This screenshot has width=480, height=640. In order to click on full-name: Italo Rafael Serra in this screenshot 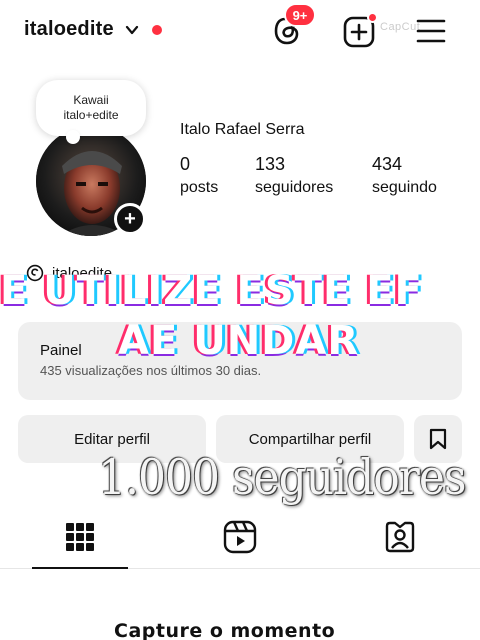, I will do `click(242, 129)`.